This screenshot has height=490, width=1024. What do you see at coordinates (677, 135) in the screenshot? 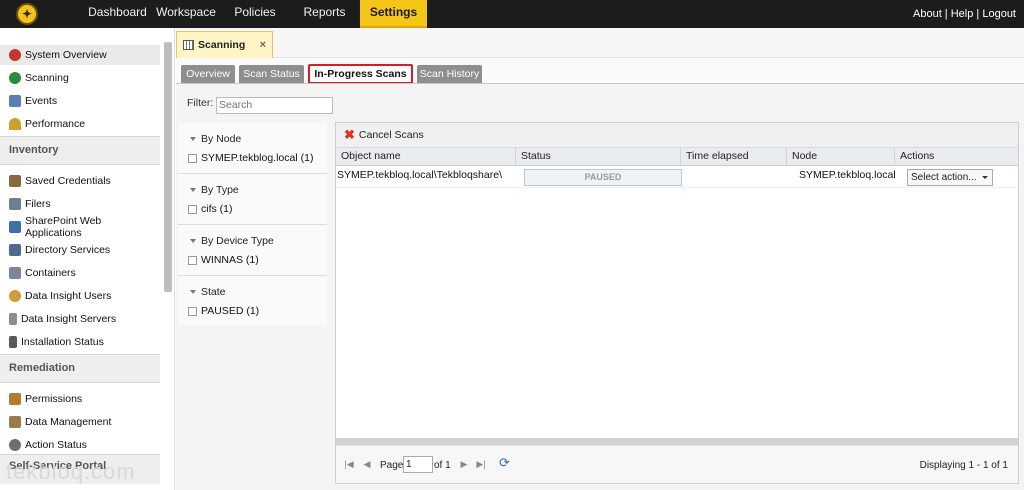
I see `grid-toolbar: ✖ Cancel Scans` at bounding box center [677, 135].